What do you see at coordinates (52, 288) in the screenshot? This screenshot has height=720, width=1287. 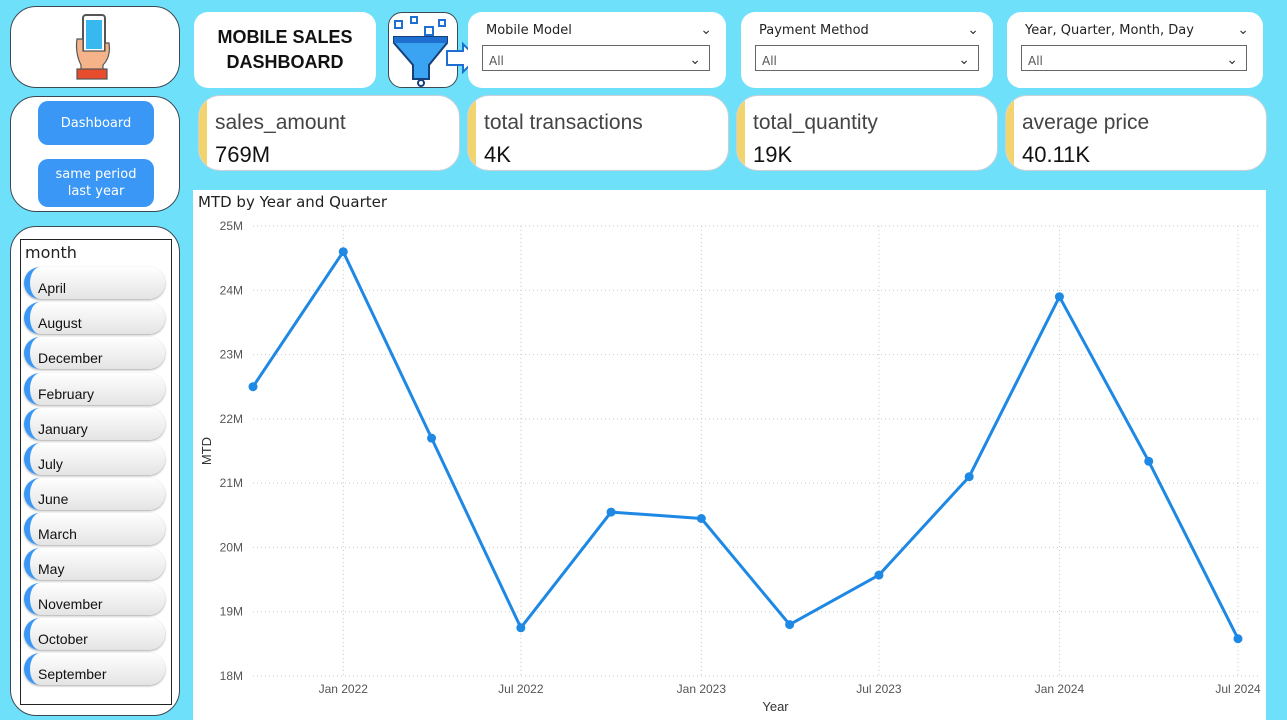 I see `month-item-label: April` at bounding box center [52, 288].